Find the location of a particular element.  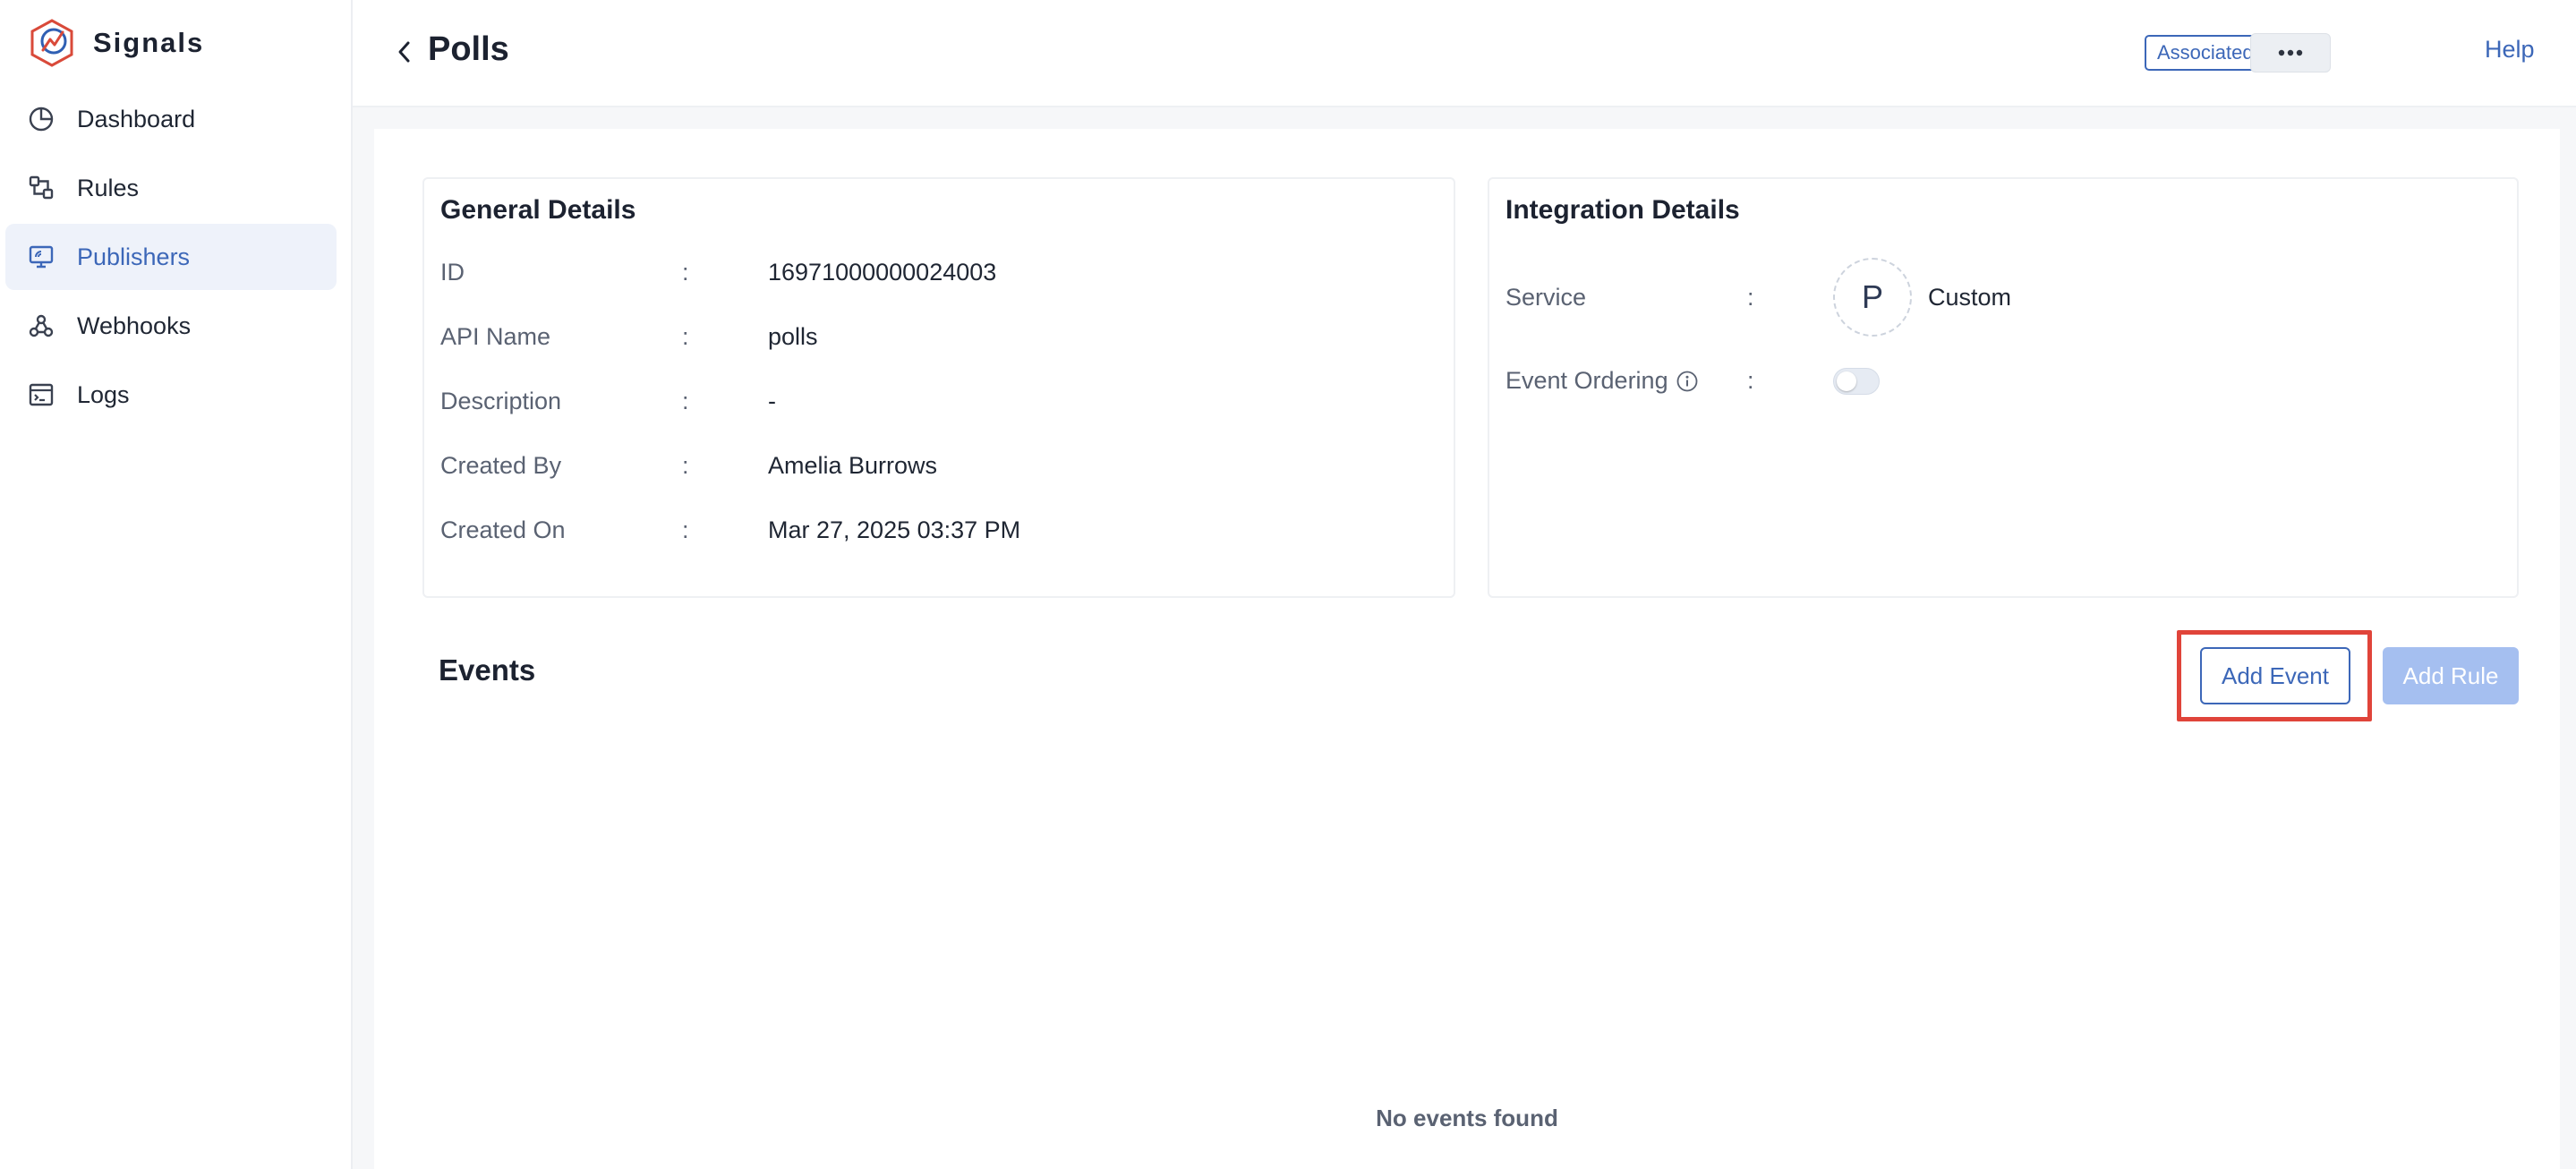

publishers-icon is located at coordinates (41, 257).